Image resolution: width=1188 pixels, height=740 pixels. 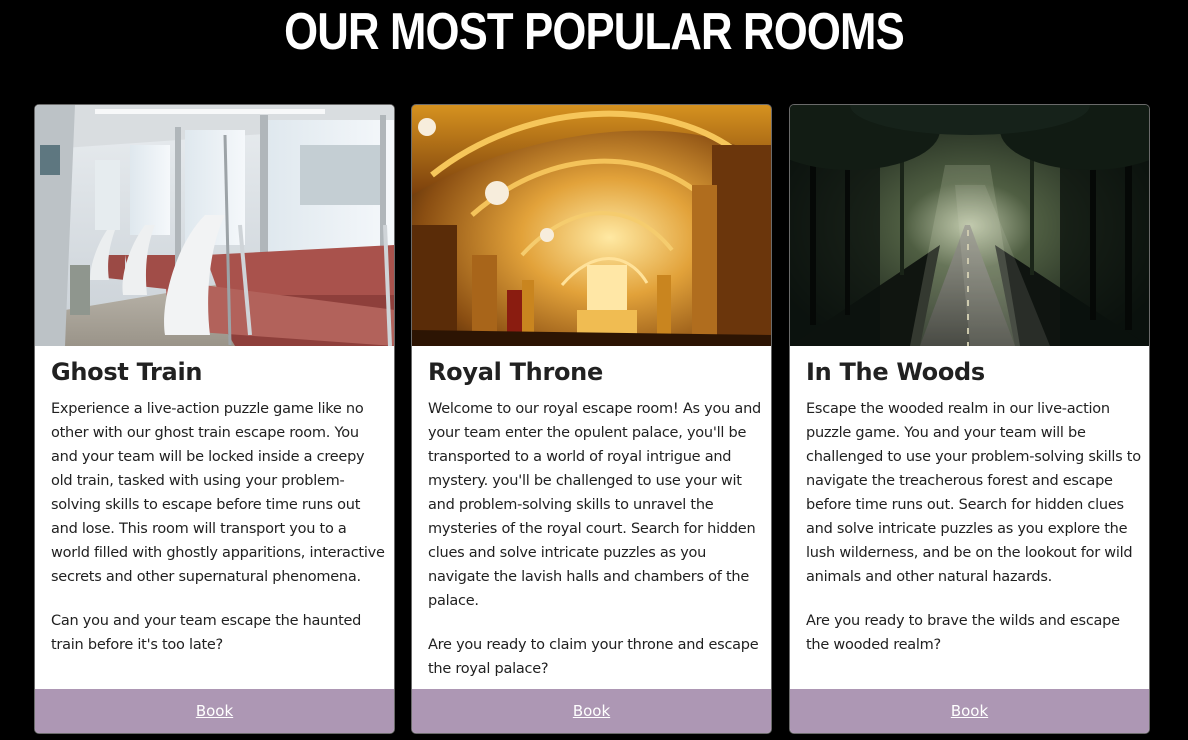 What do you see at coordinates (515, 372) in the screenshot?
I see `room-title: Royal Throne` at bounding box center [515, 372].